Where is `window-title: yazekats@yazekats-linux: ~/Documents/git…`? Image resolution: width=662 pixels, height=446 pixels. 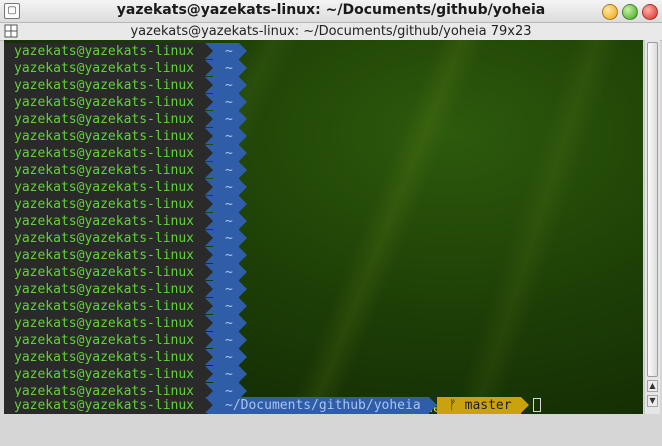 window-title: yazekats@yazekats-linux: ~/Documents/git… is located at coordinates (331, 10).